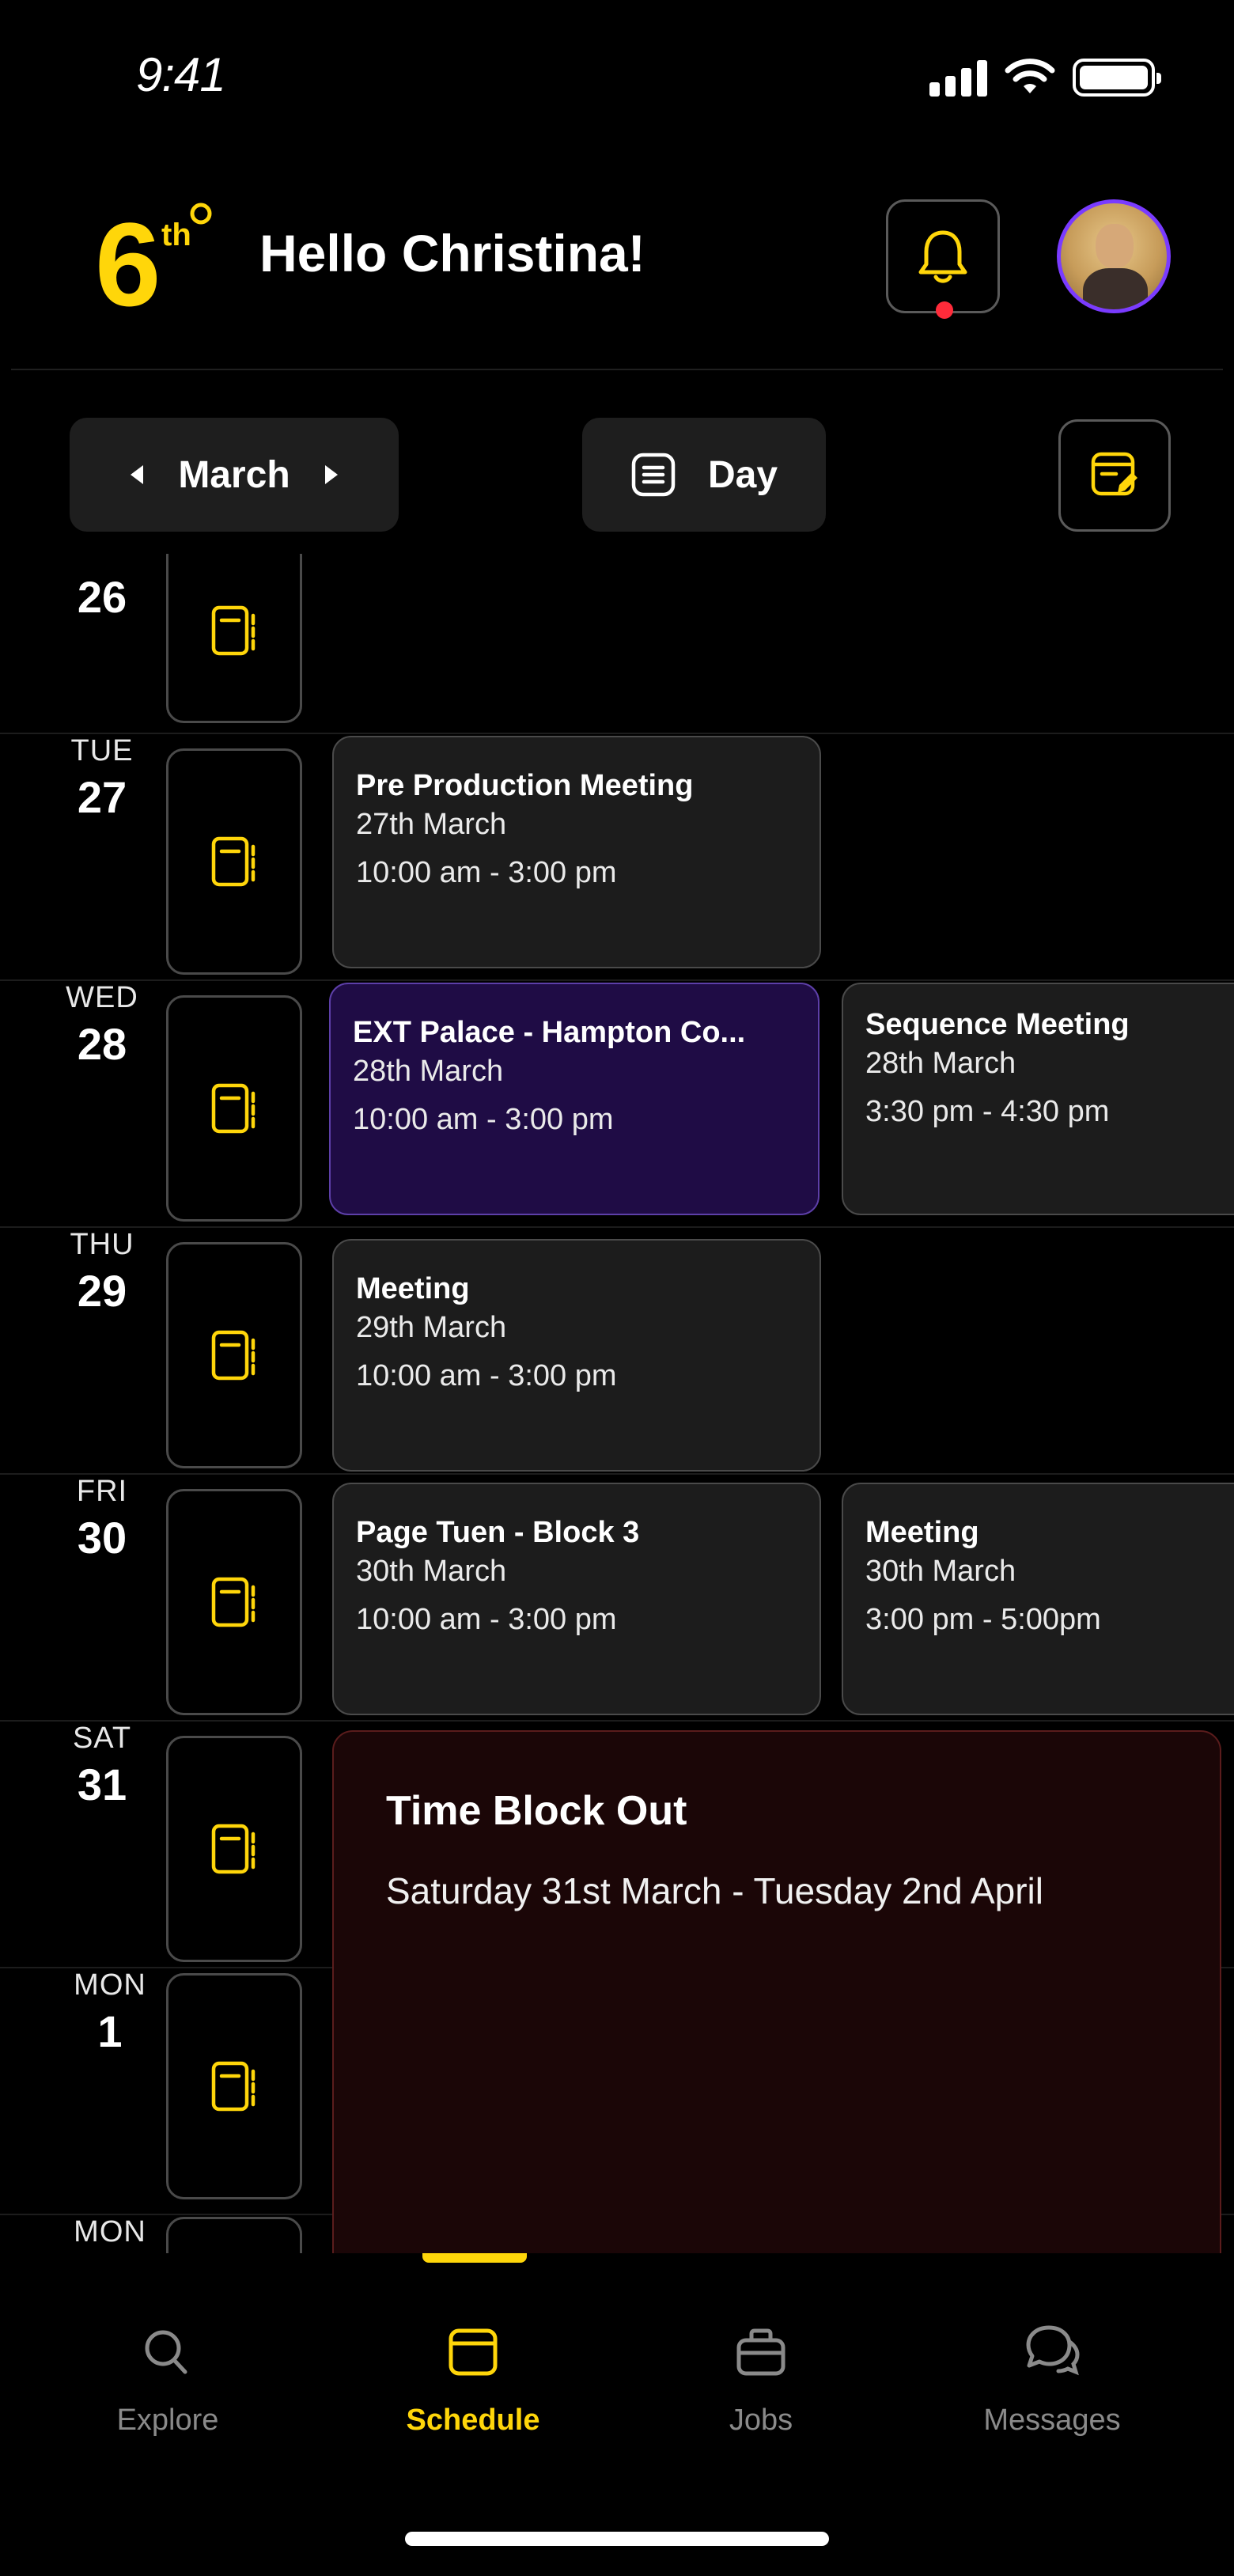 The image size is (1234, 2576). I want to click on day-of-week: TUE, so click(102, 750).